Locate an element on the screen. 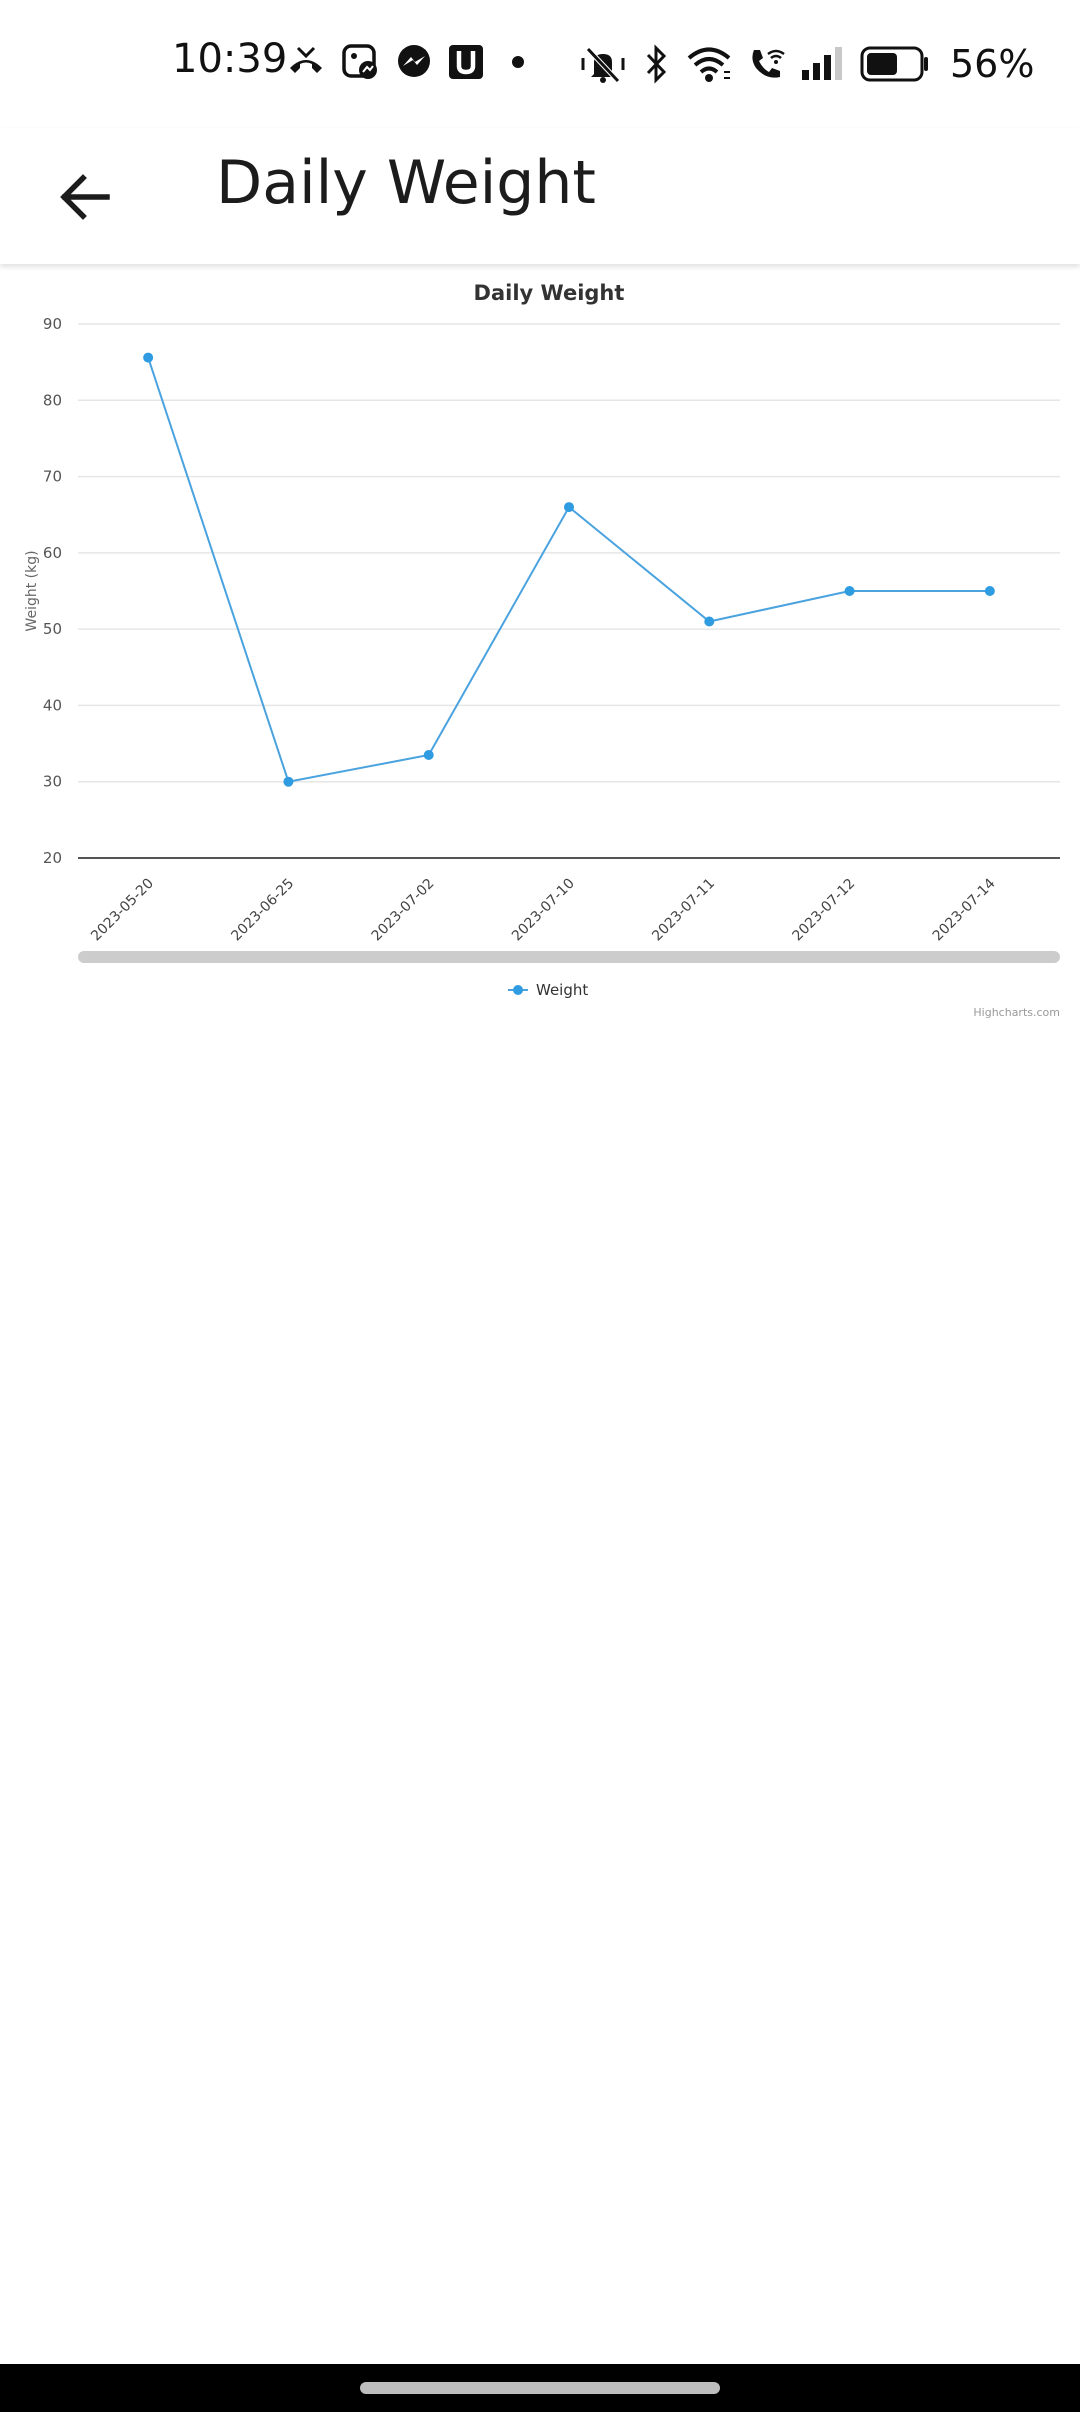 This screenshot has width=1080, height=2412. y-tick-label: 70 is located at coordinates (52, 477).